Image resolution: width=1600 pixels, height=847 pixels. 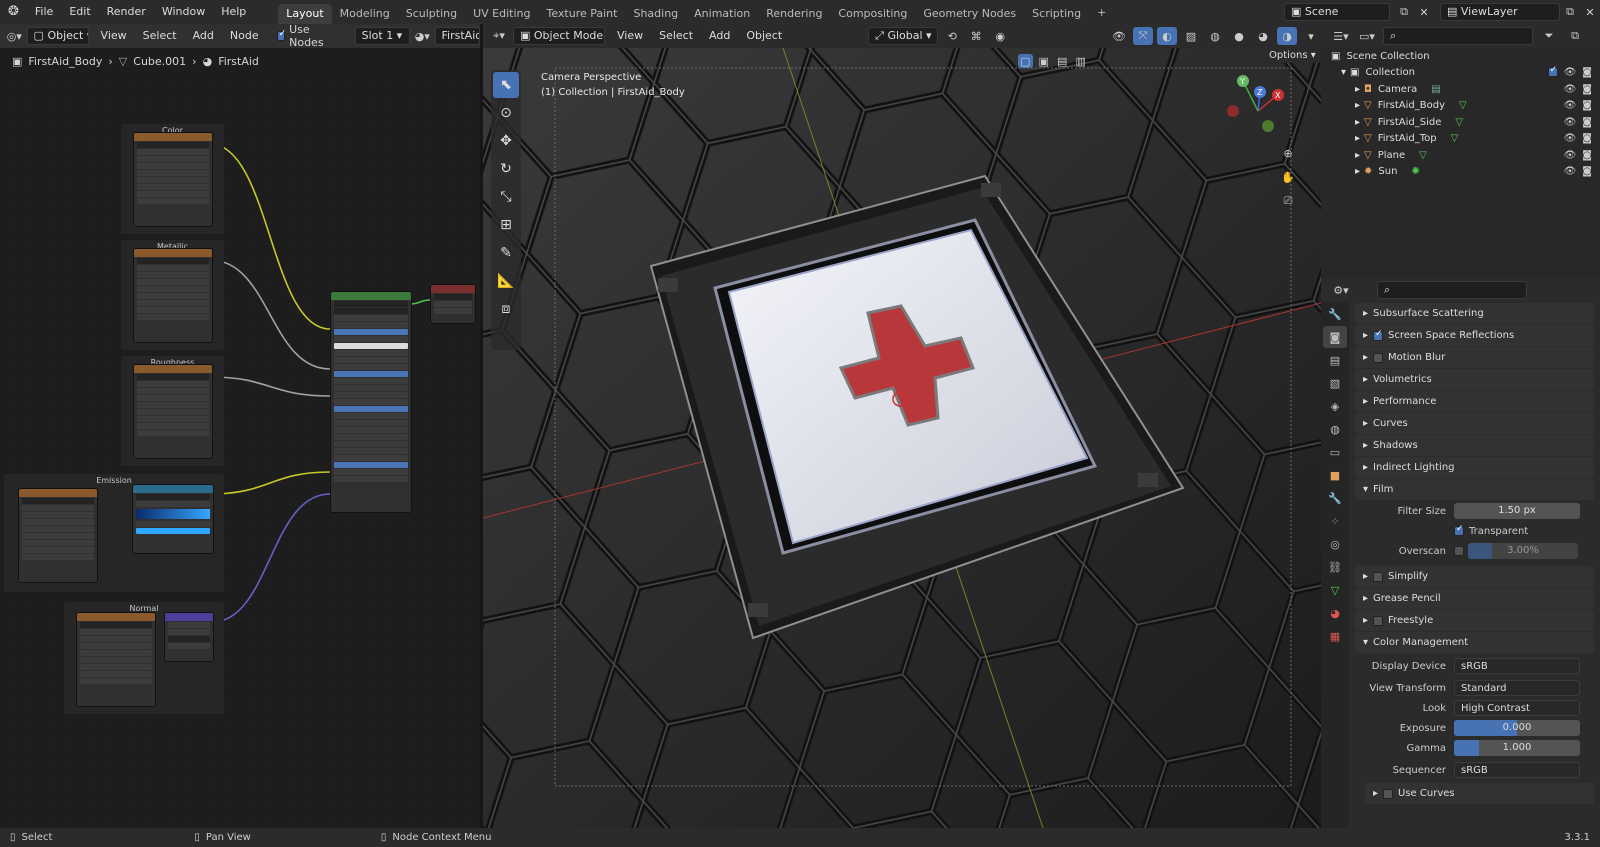 I want to click on view-layer-tab-icon: ▧, so click(x=1335, y=383).